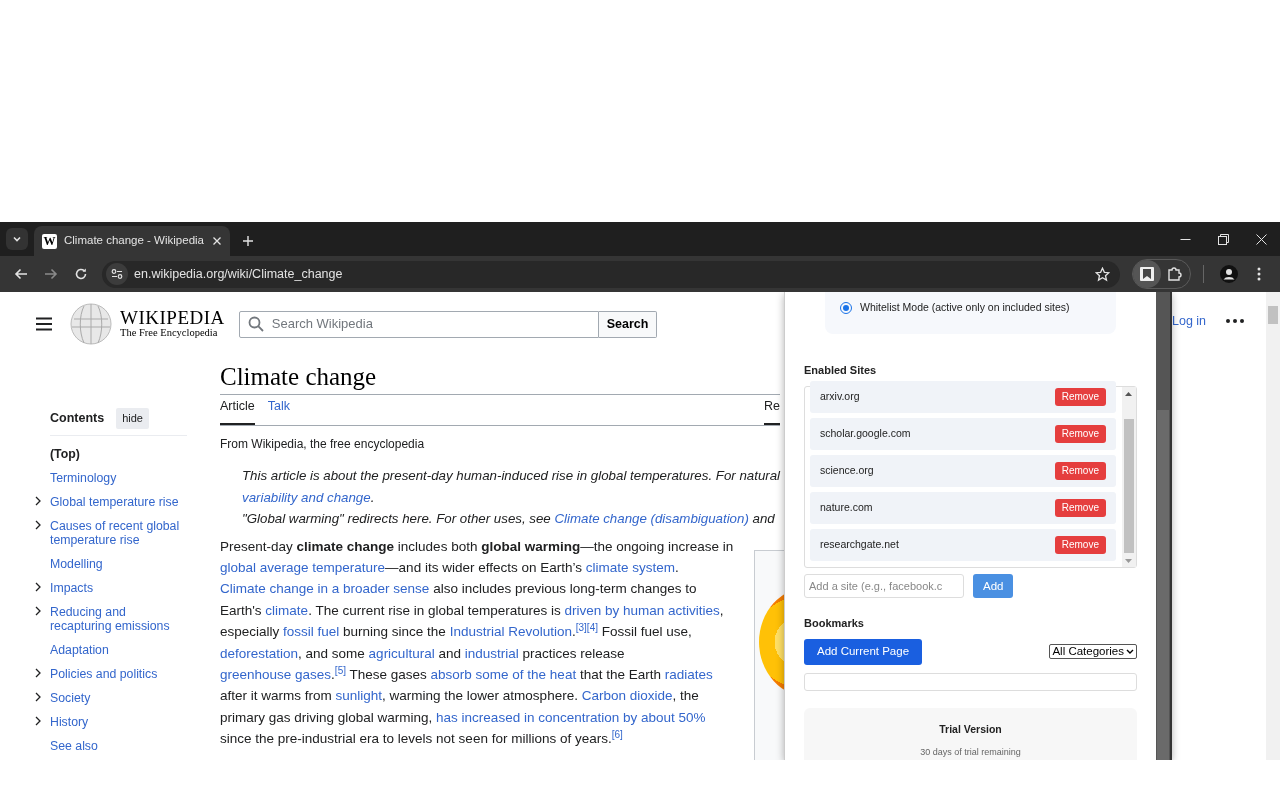 Image resolution: width=1280 pixels, height=800 pixels. Describe the element at coordinates (503, 674) in the screenshot. I see `text-link: absorb some of the heat` at that location.